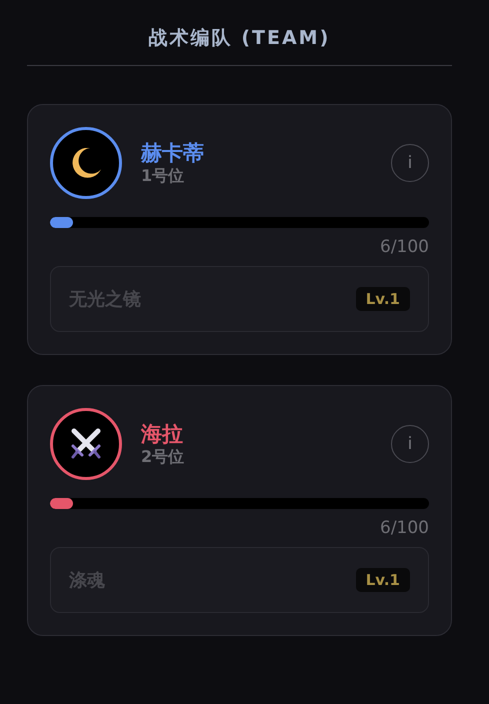 The width and height of the screenshot is (489, 704). What do you see at coordinates (173, 153) in the screenshot?
I see `member-name: 赫卡蒂` at bounding box center [173, 153].